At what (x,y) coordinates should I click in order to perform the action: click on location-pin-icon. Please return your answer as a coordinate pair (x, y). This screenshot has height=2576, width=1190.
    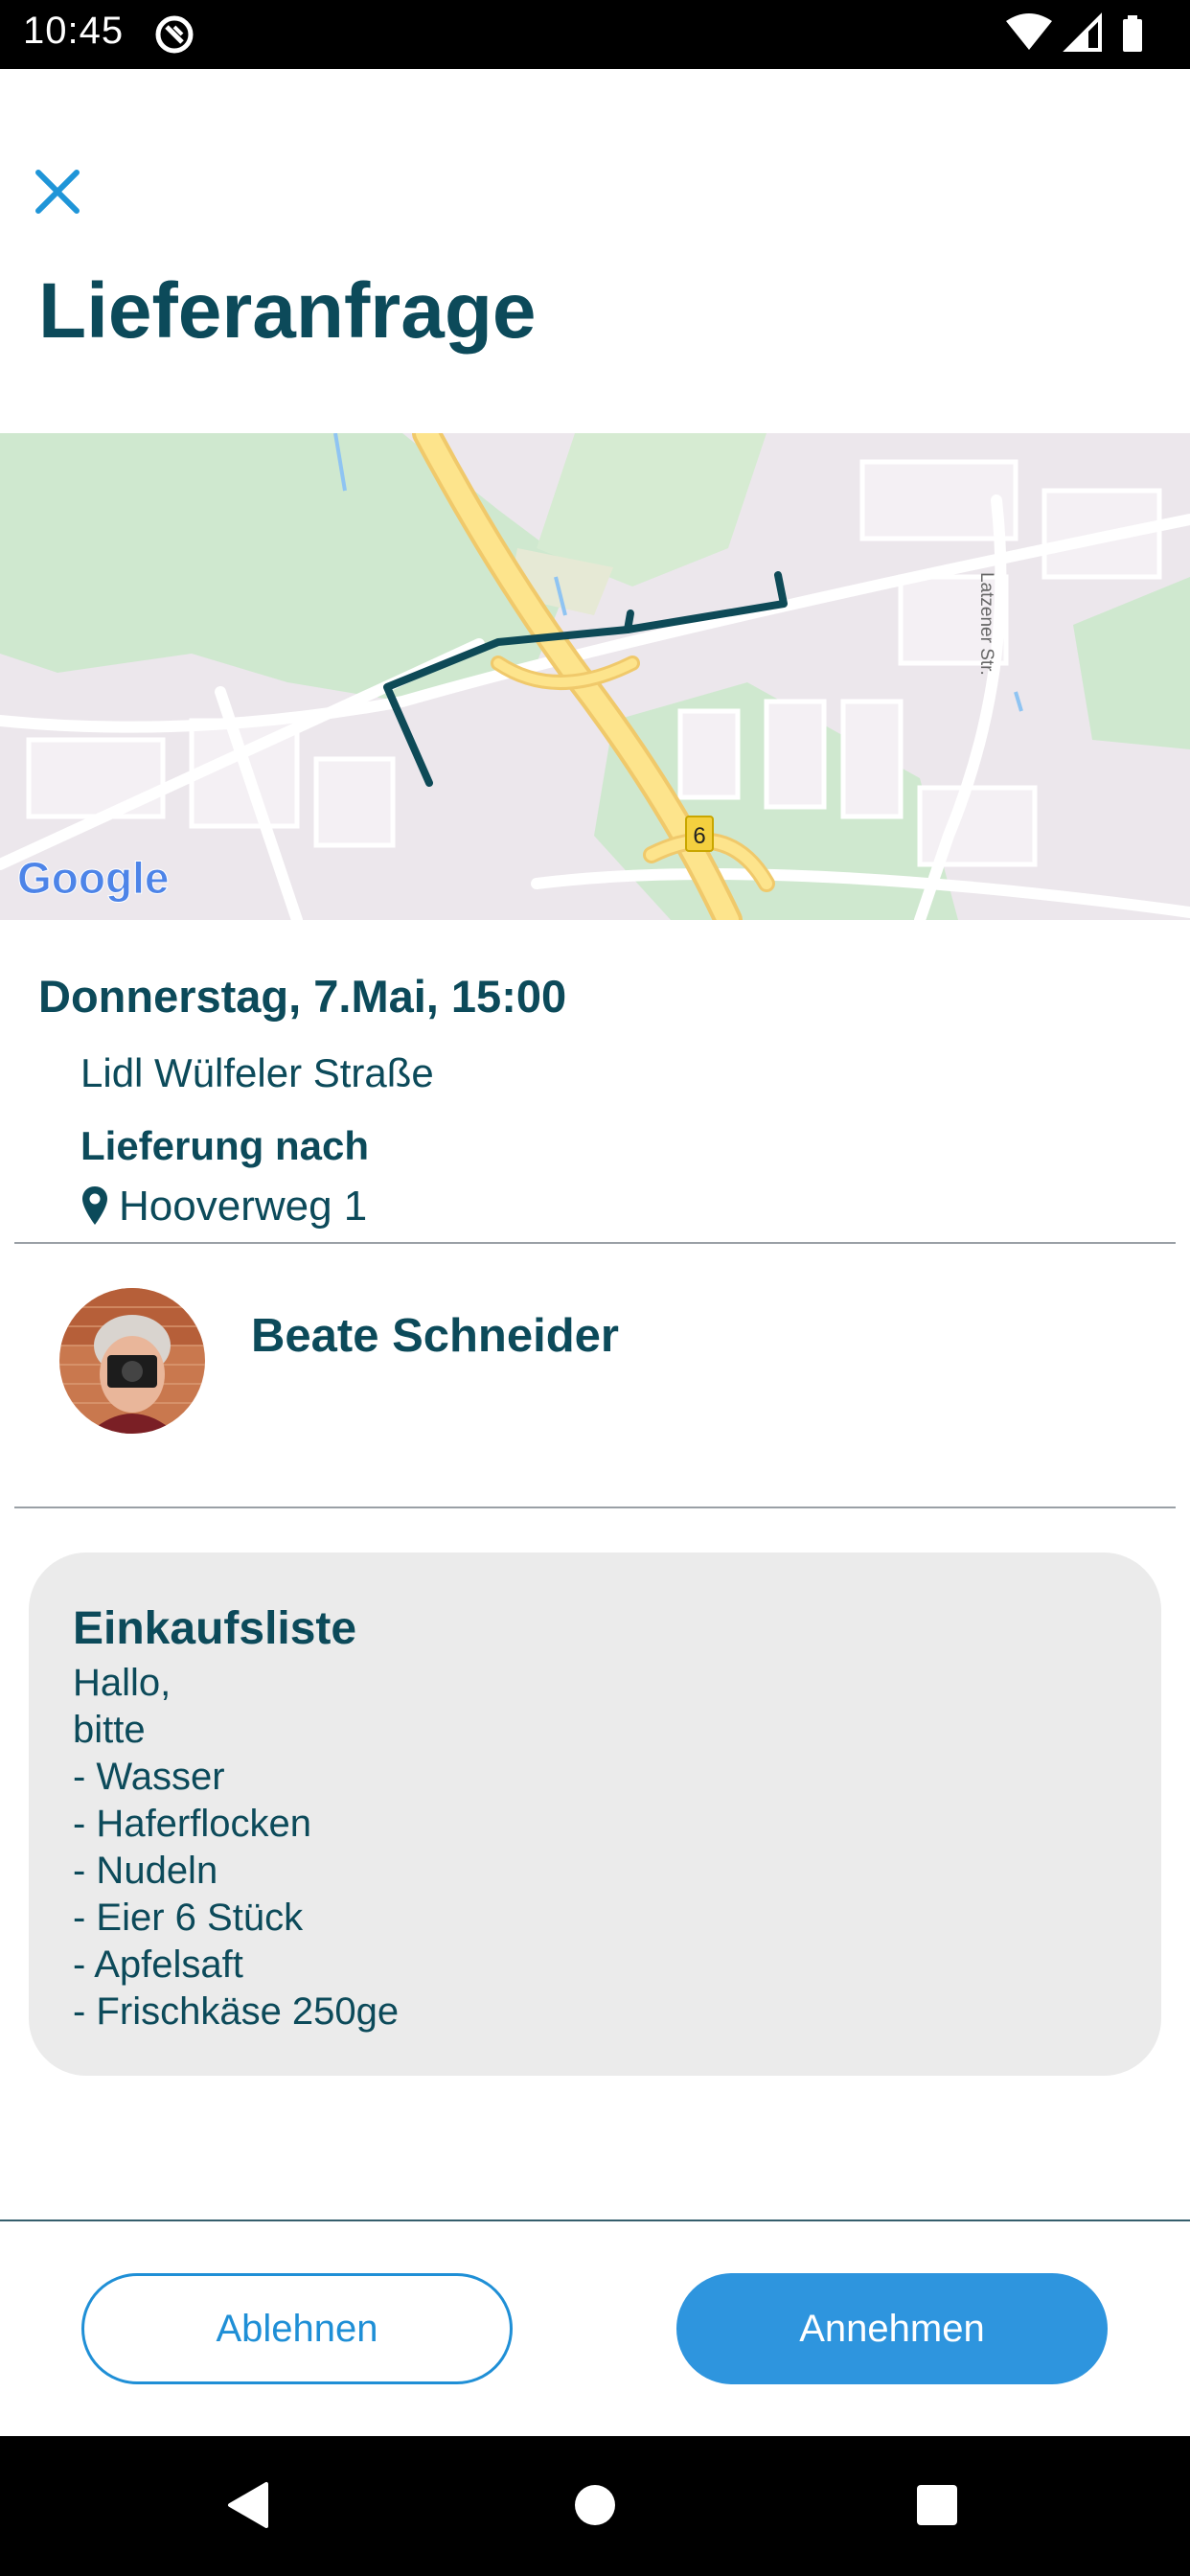
    Looking at the image, I should click on (95, 1205).